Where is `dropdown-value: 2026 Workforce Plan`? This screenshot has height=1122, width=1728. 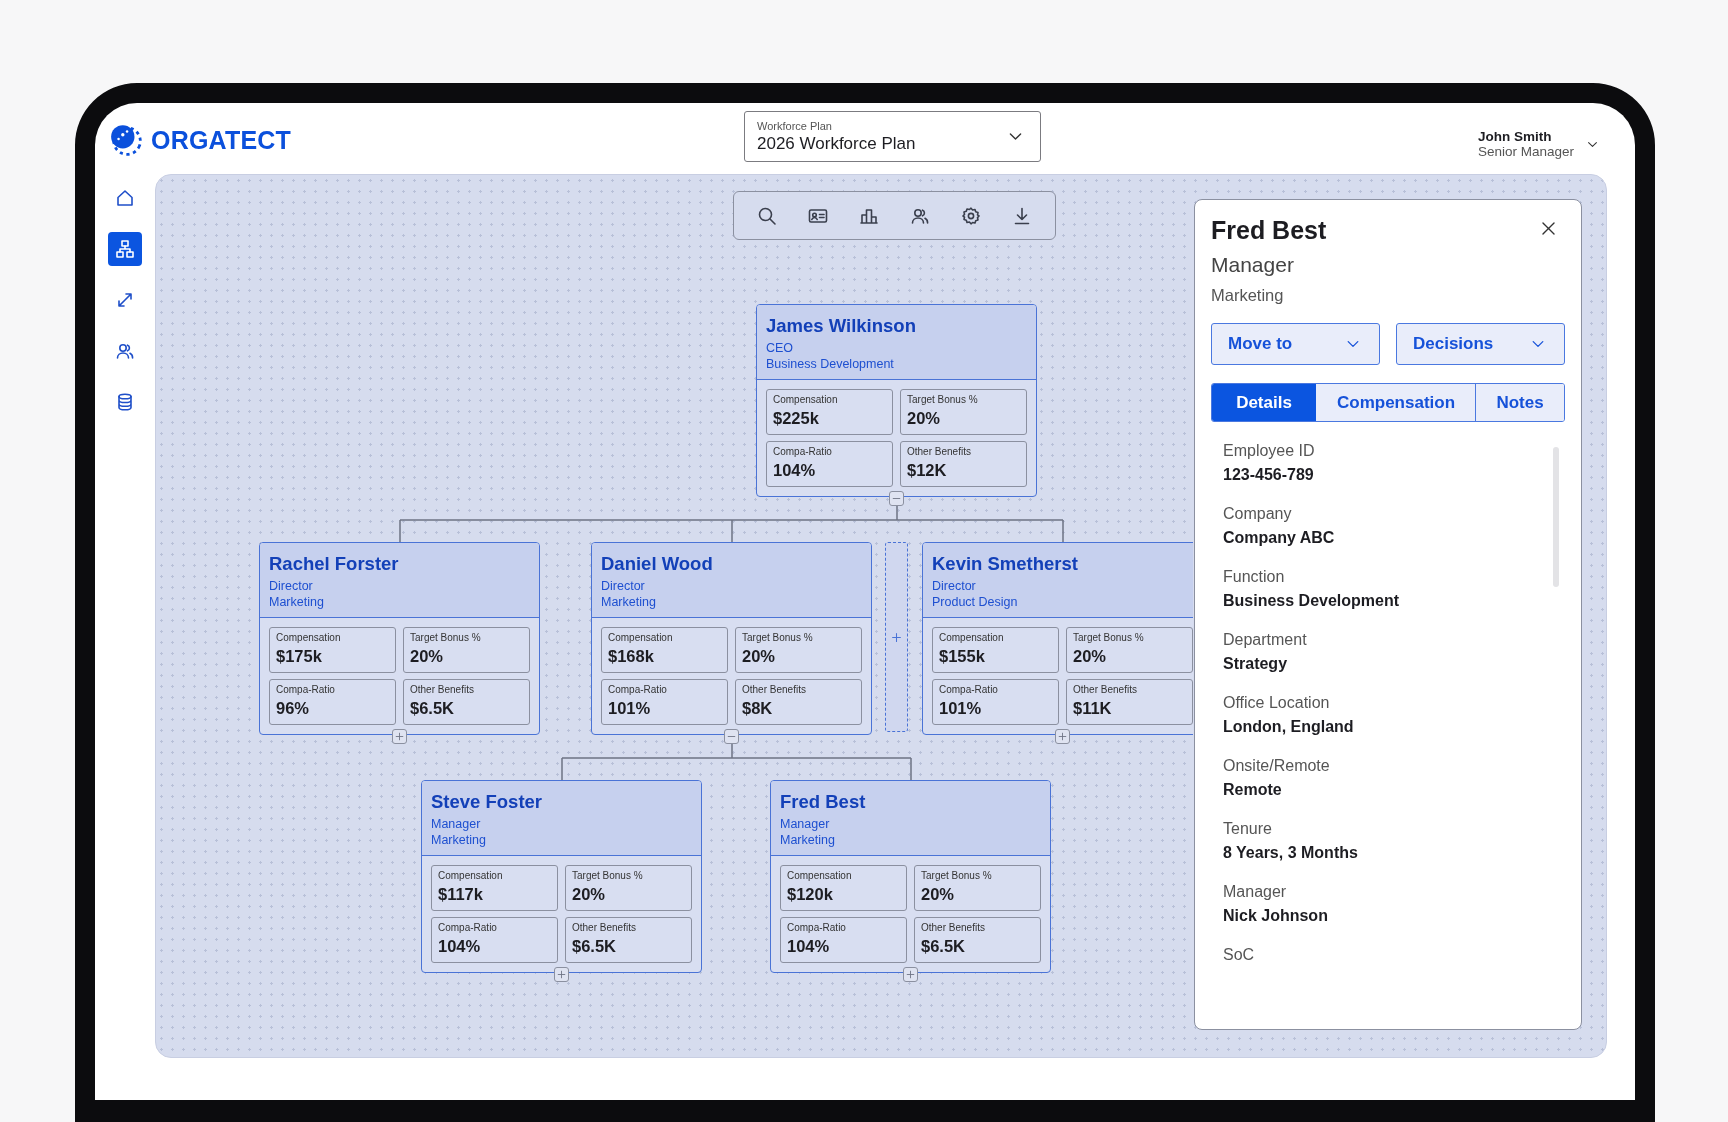 dropdown-value: 2026 Workforce Plan is located at coordinates (836, 143).